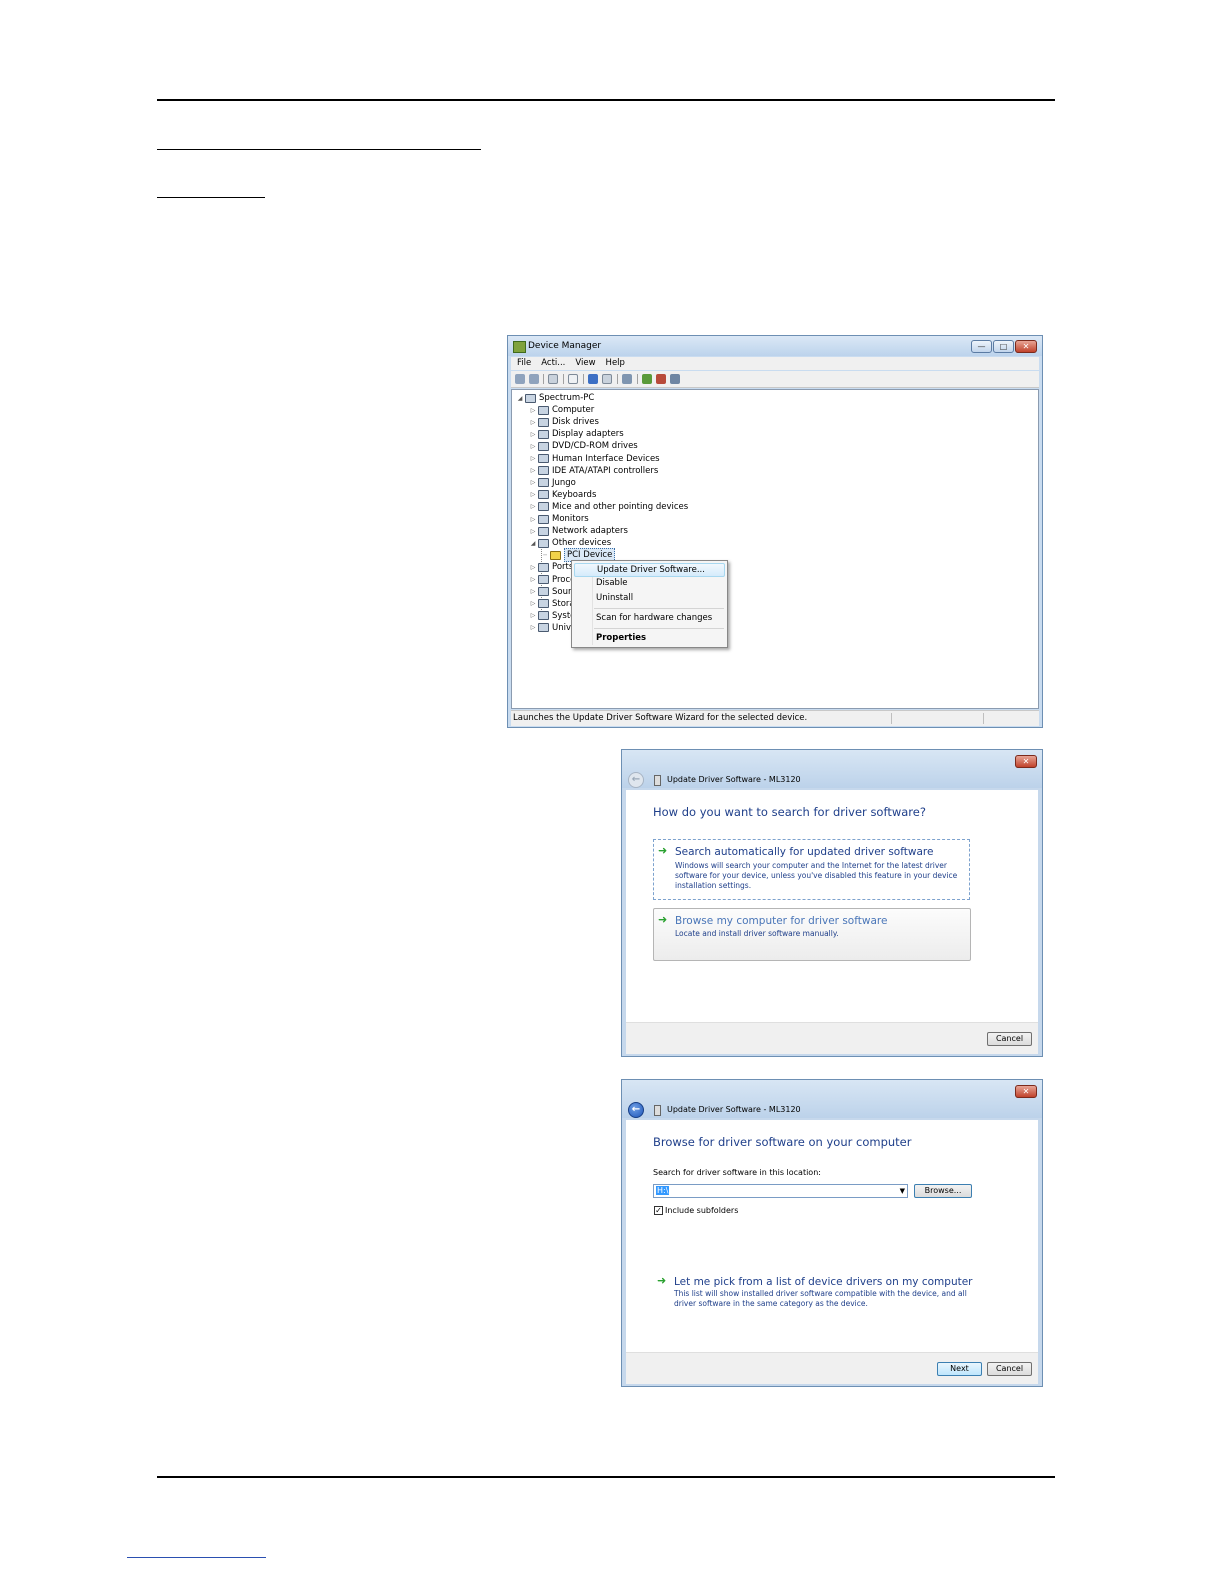 Image resolution: width=1225 pixels, height=1585 pixels. What do you see at coordinates (543, 543) in the screenshot?
I see `other-devices-icon` at bounding box center [543, 543].